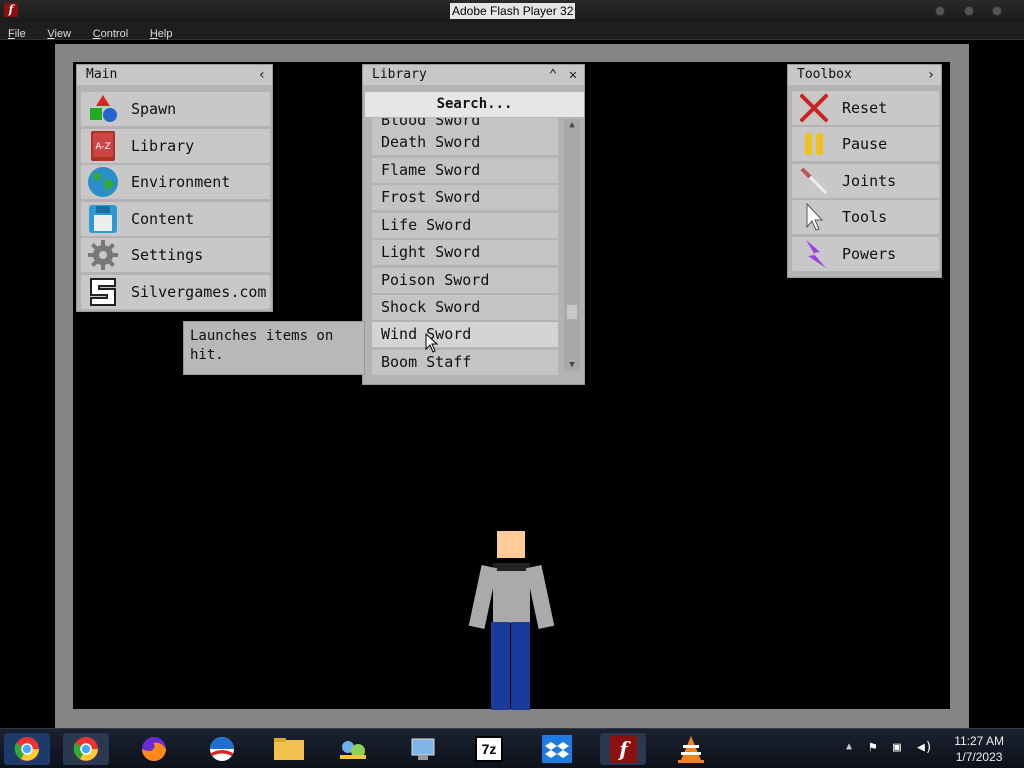 Image resolution: width=1024 pixels, height=768 pixels. What do you see at coordinates (864, 75) in the screenshot?
I see `toolbox-panel-header: Toolbox ›` at bounding box center [864, 75].